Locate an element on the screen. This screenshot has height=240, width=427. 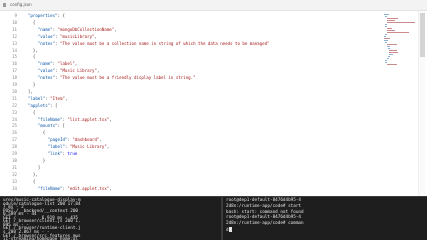
line-number: 14 is located at coordinates (14, 50).